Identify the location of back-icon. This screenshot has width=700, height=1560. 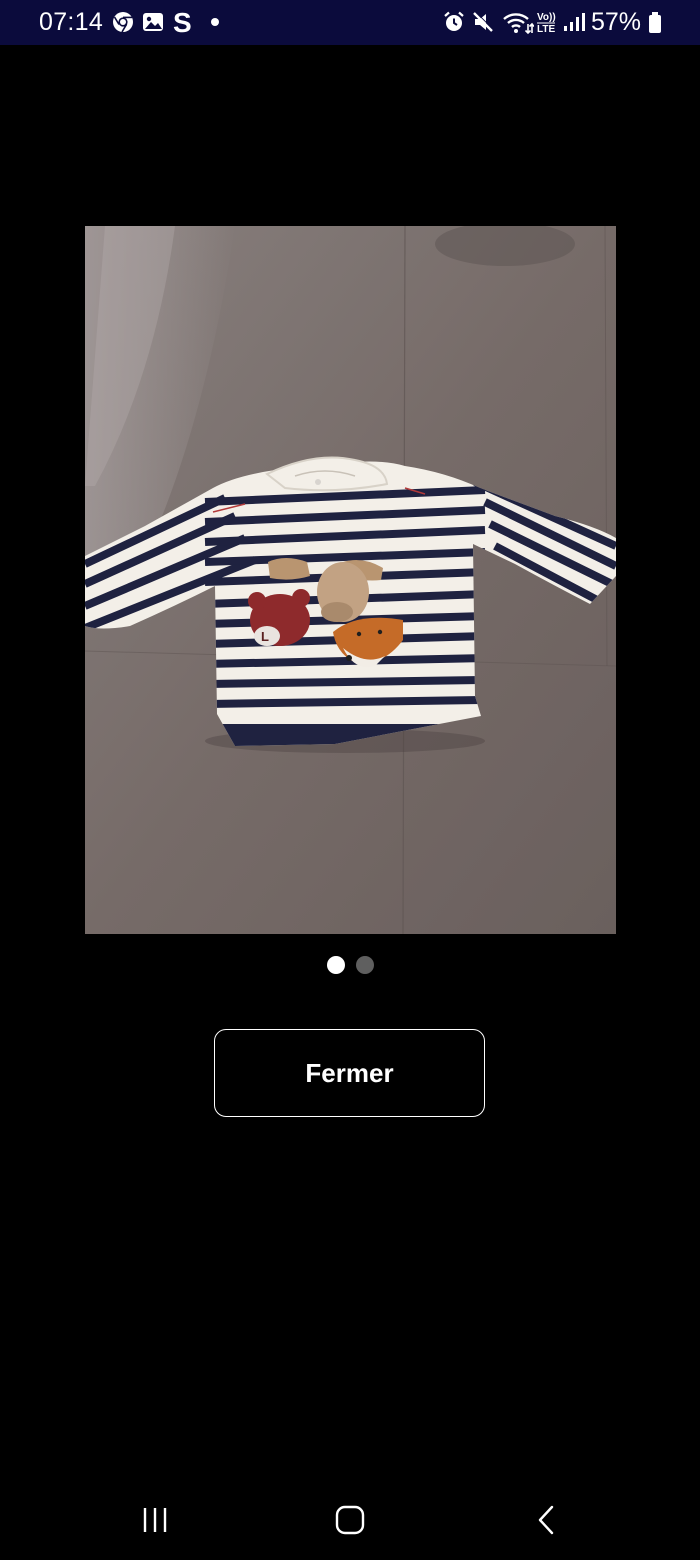
(547, 1520).